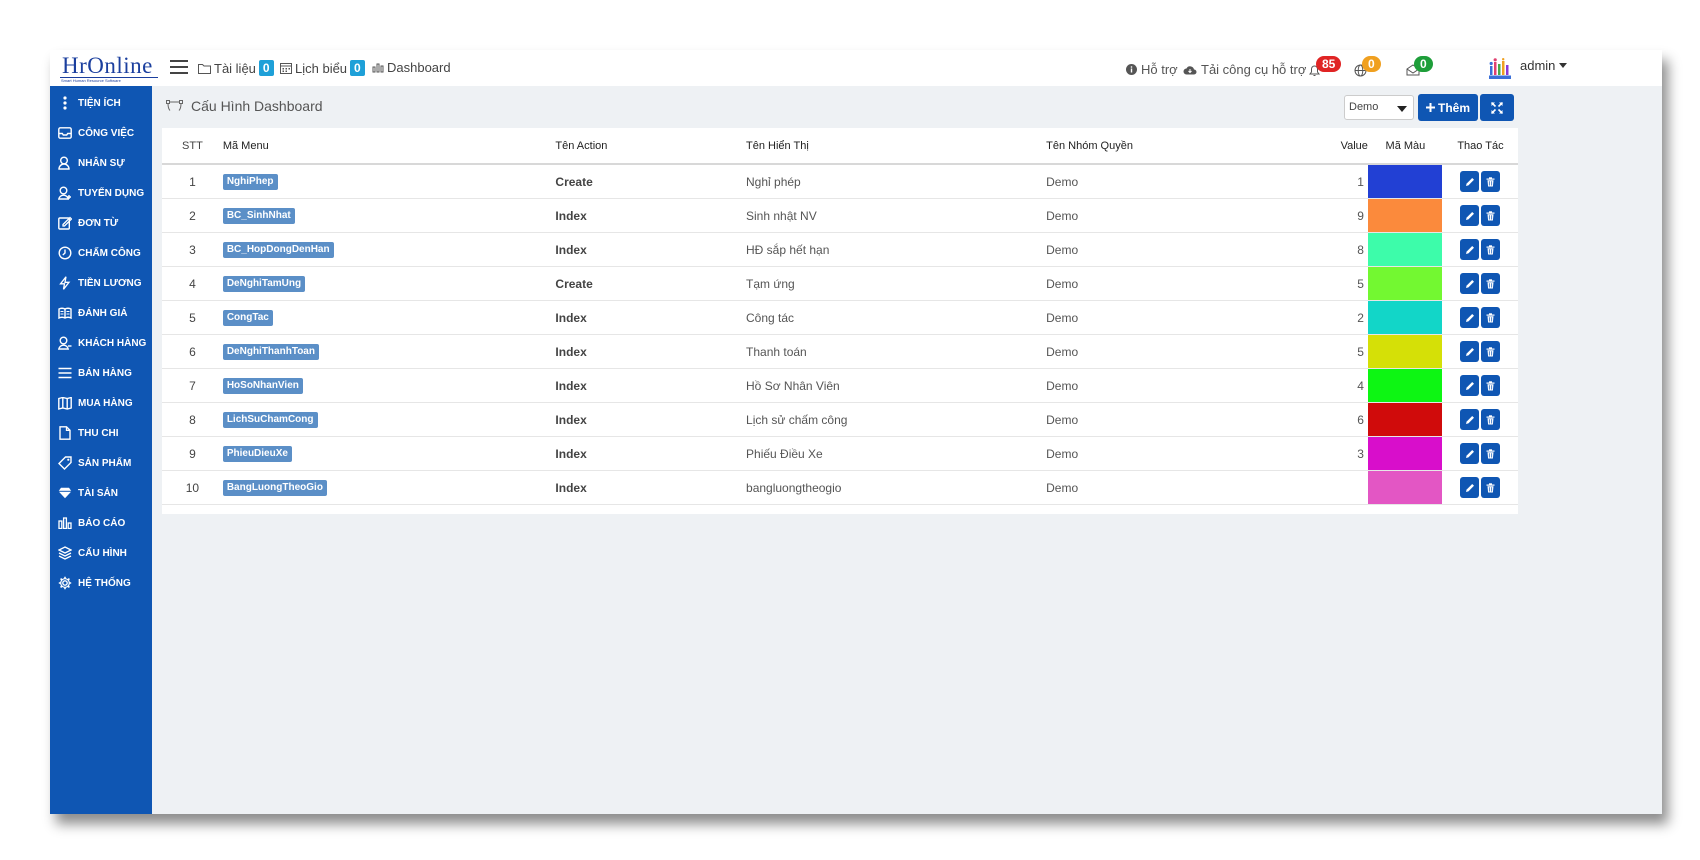 The height and width of the screenshot is (860, 1700). I want to click on nav-calendar: Lịch biểu 0, so click(322, 68).